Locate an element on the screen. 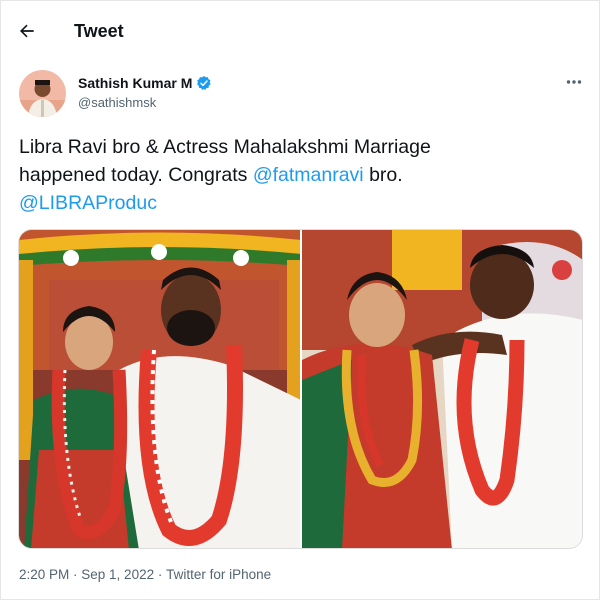  author-handle: @sathishmsk is located at coordinates (145, 102).